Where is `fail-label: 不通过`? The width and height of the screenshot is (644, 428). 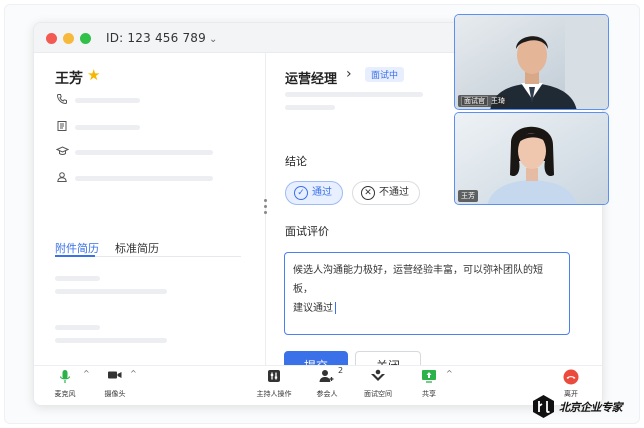
fail-label: 不通过 is located at coordinates (394, 192).